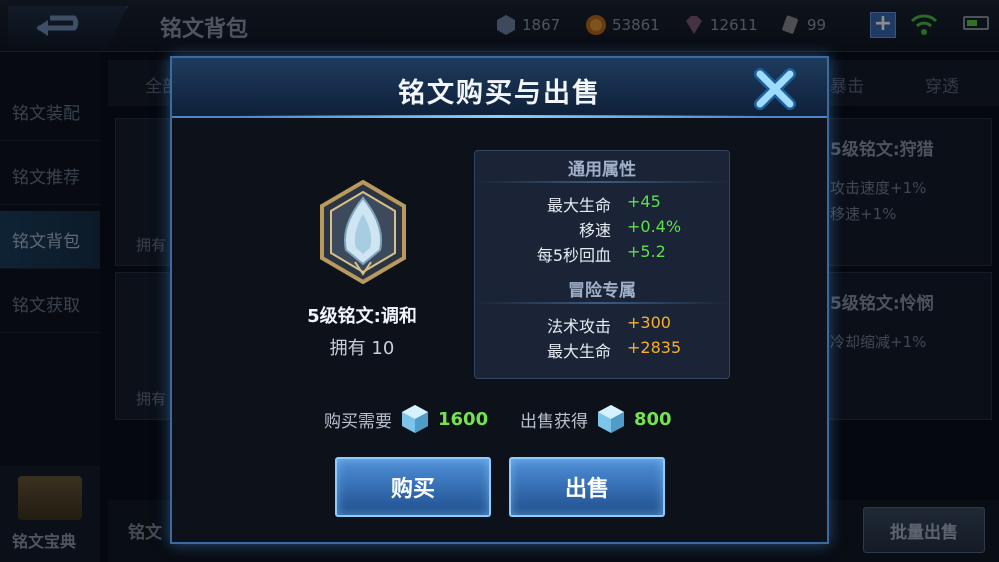 The width and height of the screenshot is (999, 562). Describe the element at coordinates (644, 201) in the screenshot. I see `attr-value: +45` at that location.